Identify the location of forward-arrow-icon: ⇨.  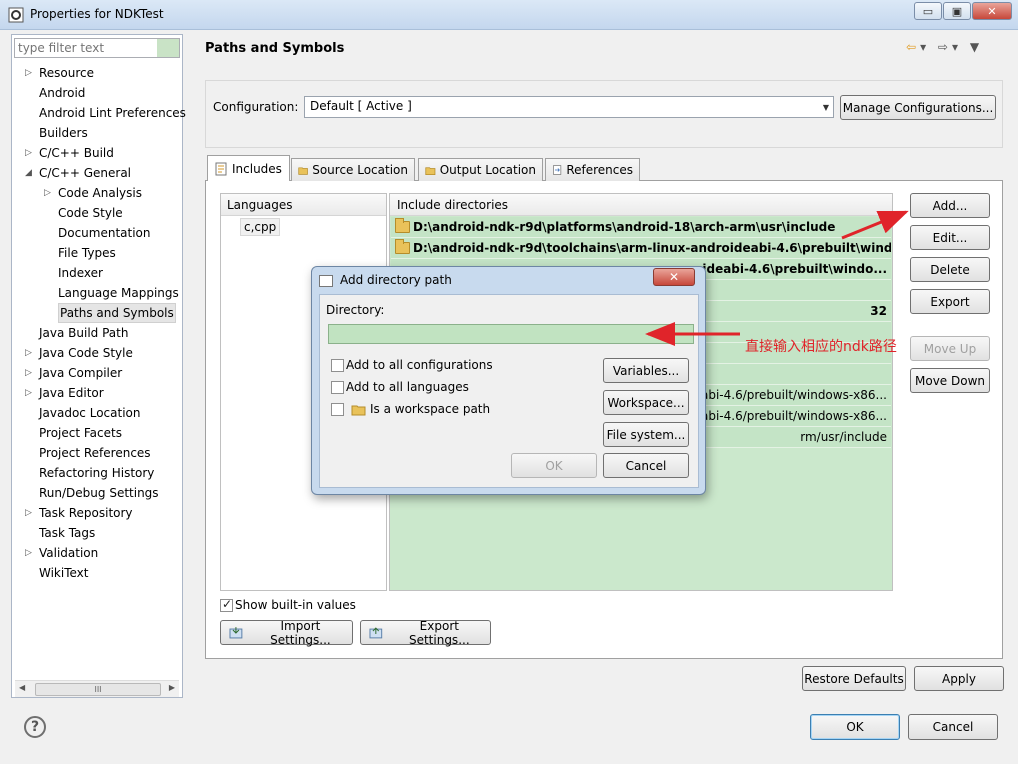
(945, 47).